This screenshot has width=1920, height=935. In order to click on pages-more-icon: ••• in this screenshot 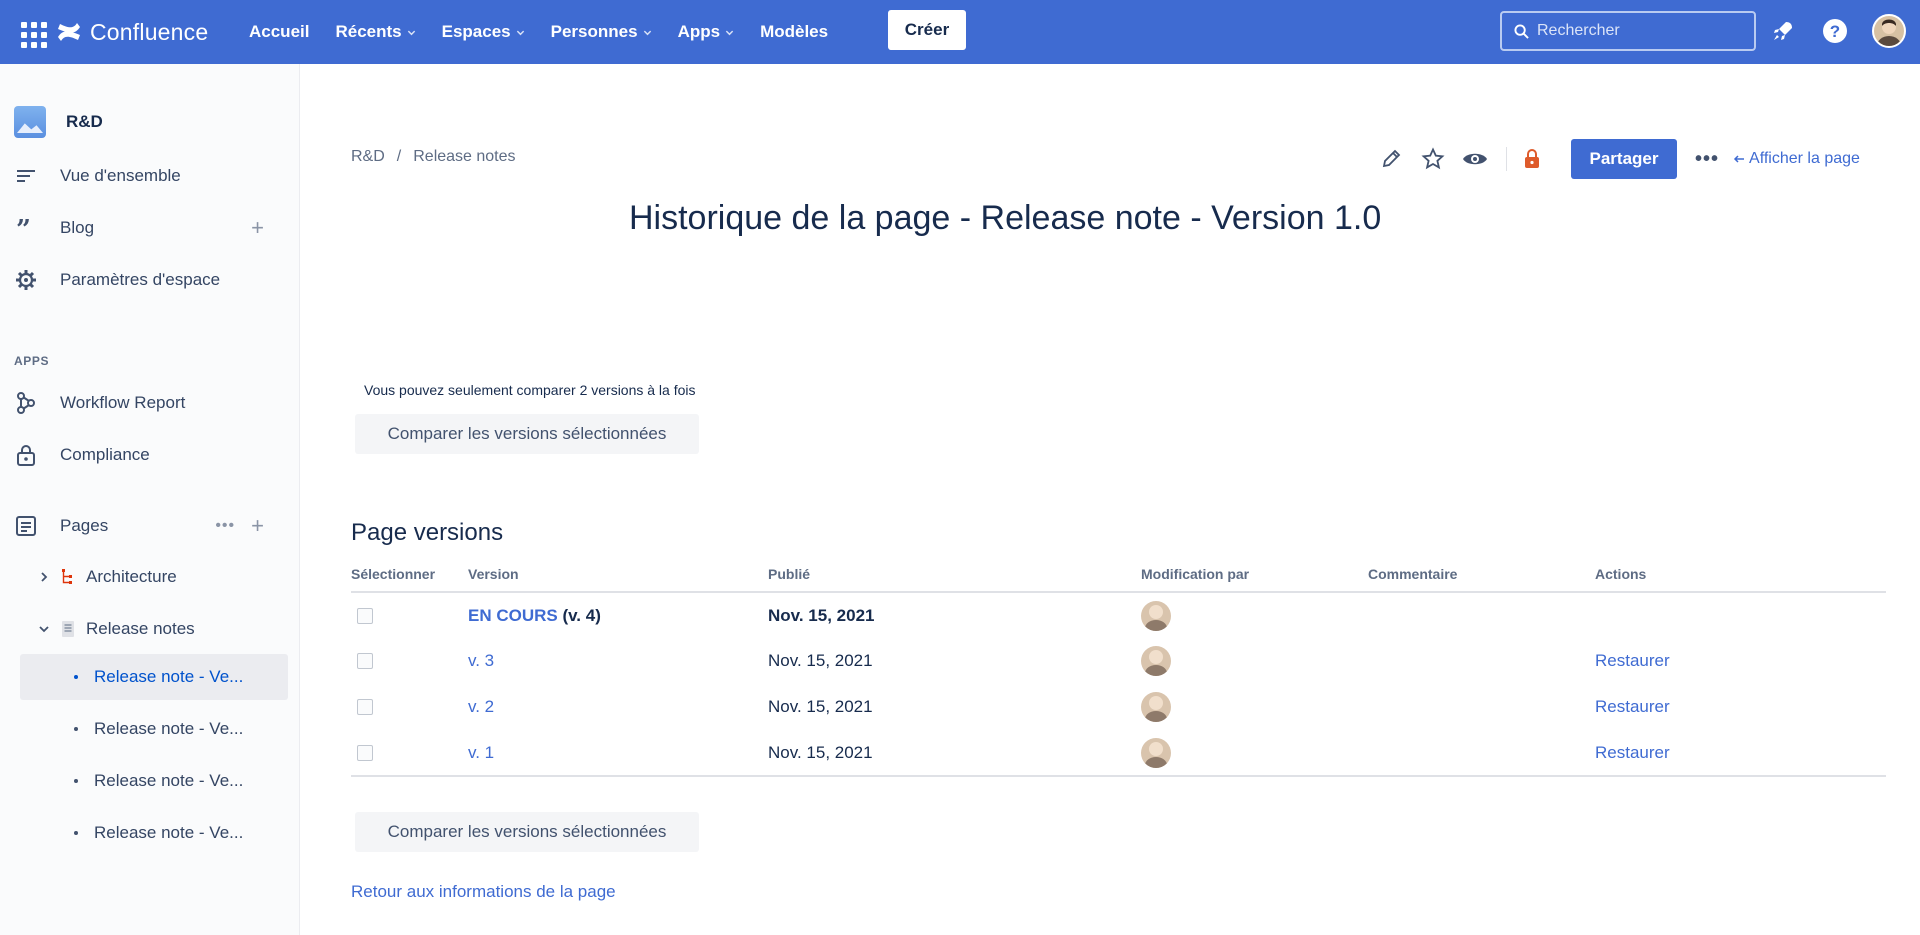, I will do `click(225, 526)`.